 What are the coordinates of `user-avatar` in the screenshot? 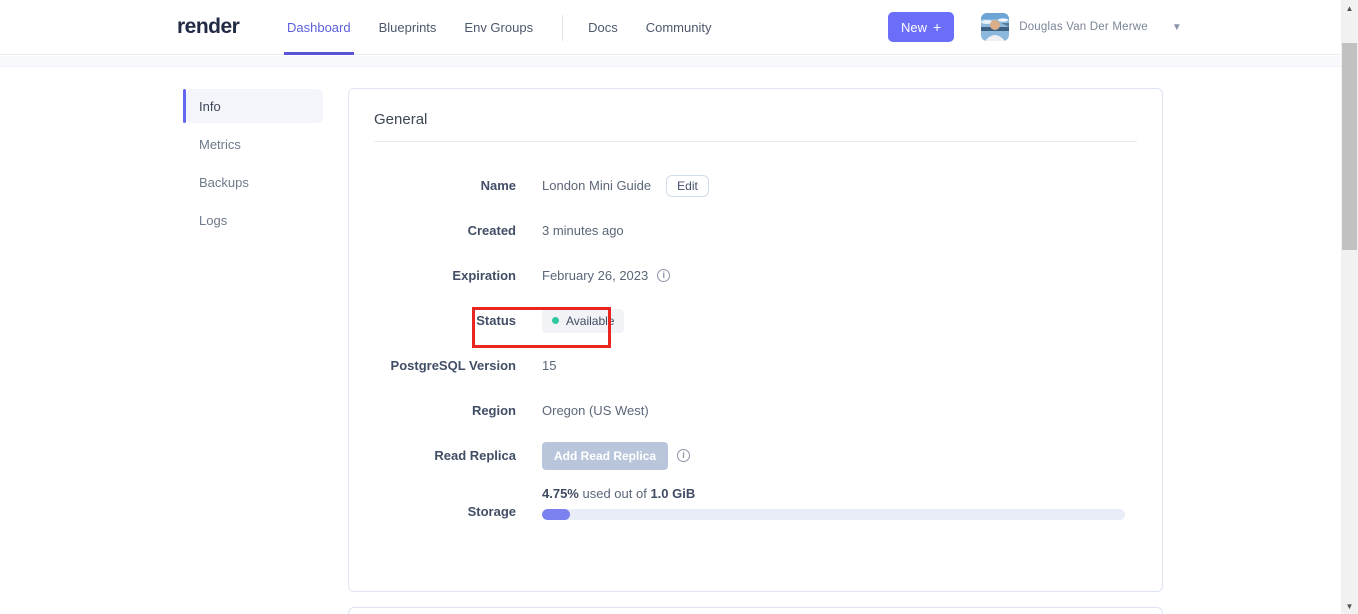 It's located at (995, 27).